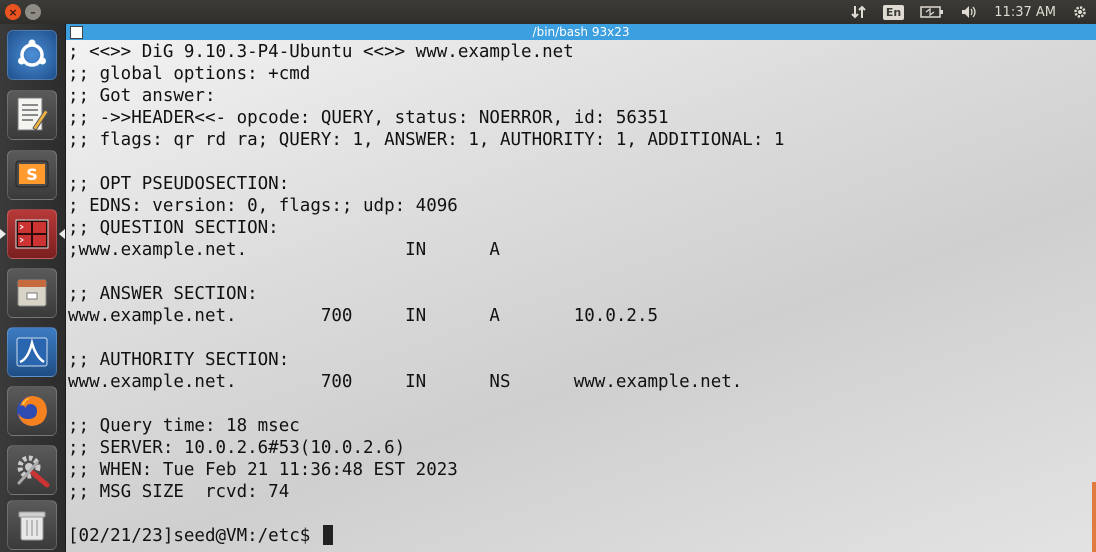 The image size is (1096, 552). I want to click on ubuntu-dash-icon, so click(32, 55).